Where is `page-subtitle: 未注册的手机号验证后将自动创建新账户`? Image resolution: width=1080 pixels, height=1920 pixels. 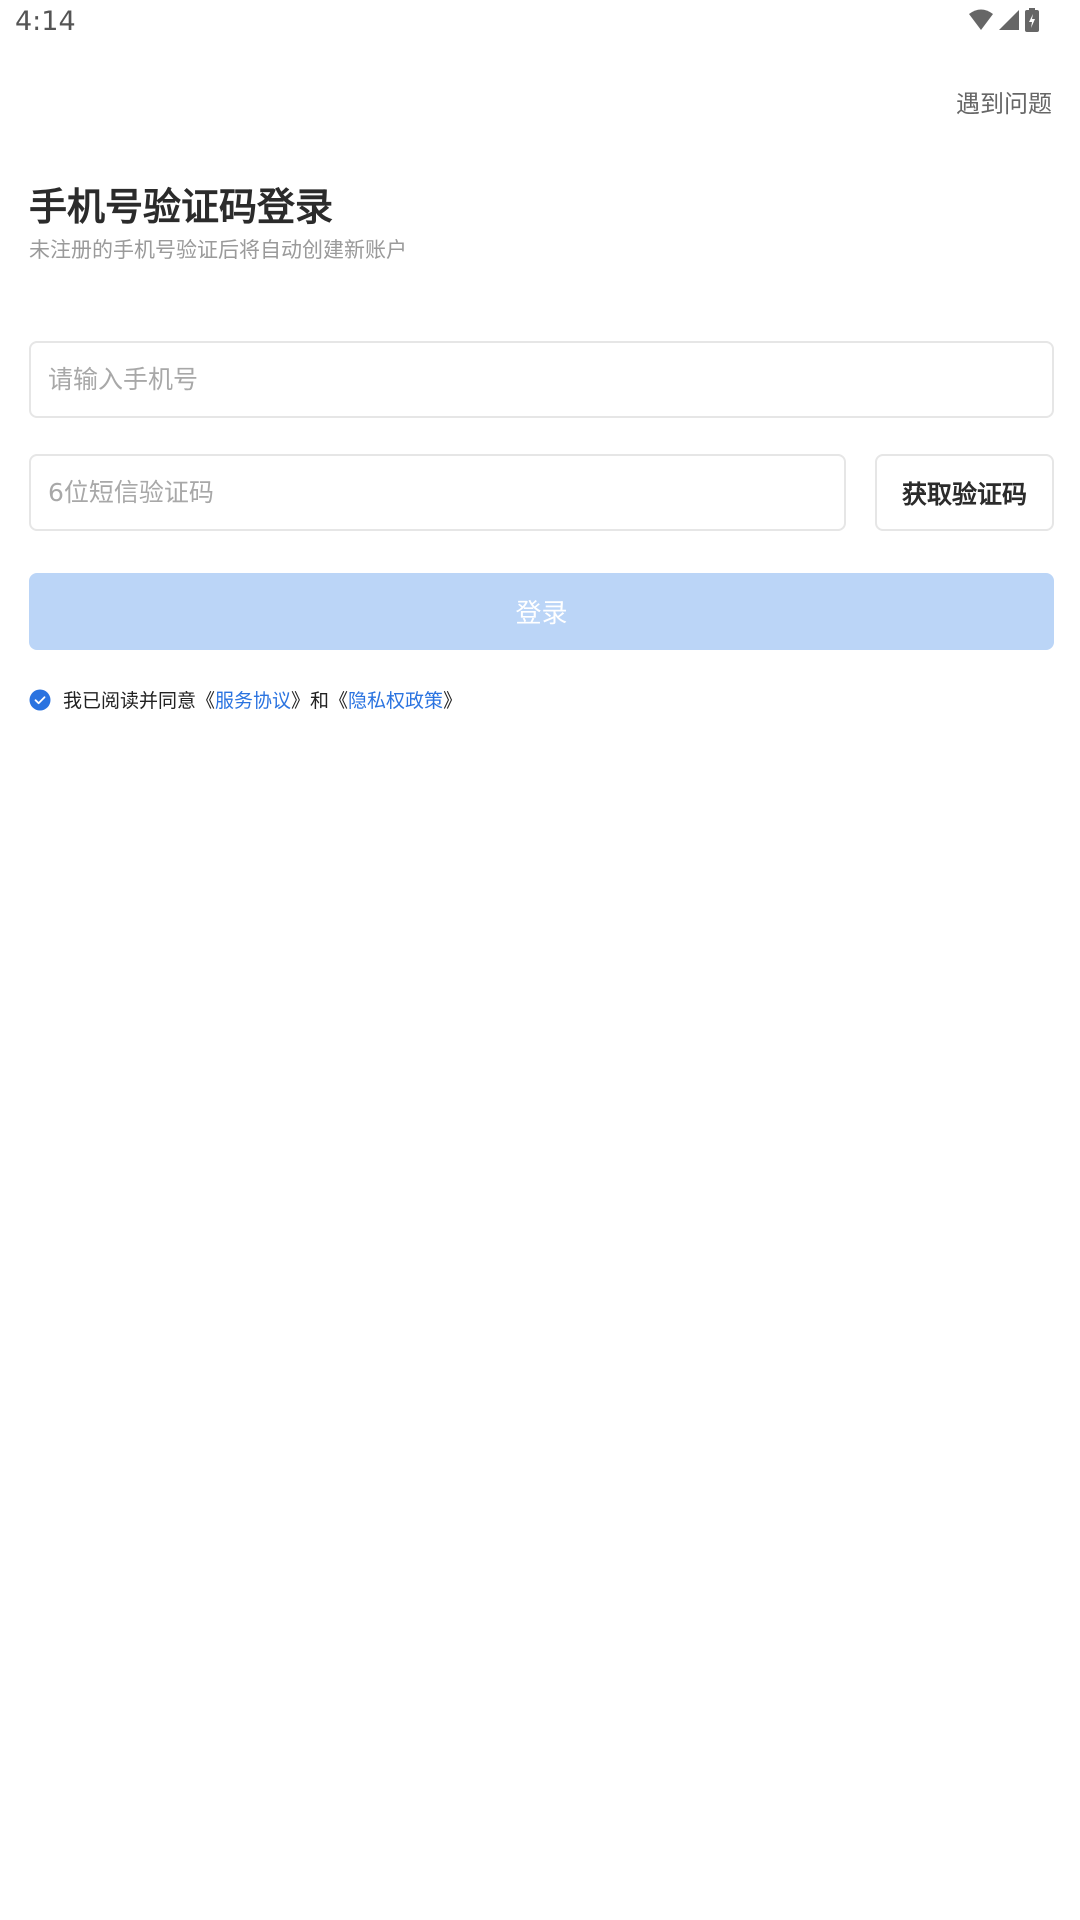
page-subtitle: 未注册的手机号验证后将自动创建新账户 is located at coordinates (218, 250).